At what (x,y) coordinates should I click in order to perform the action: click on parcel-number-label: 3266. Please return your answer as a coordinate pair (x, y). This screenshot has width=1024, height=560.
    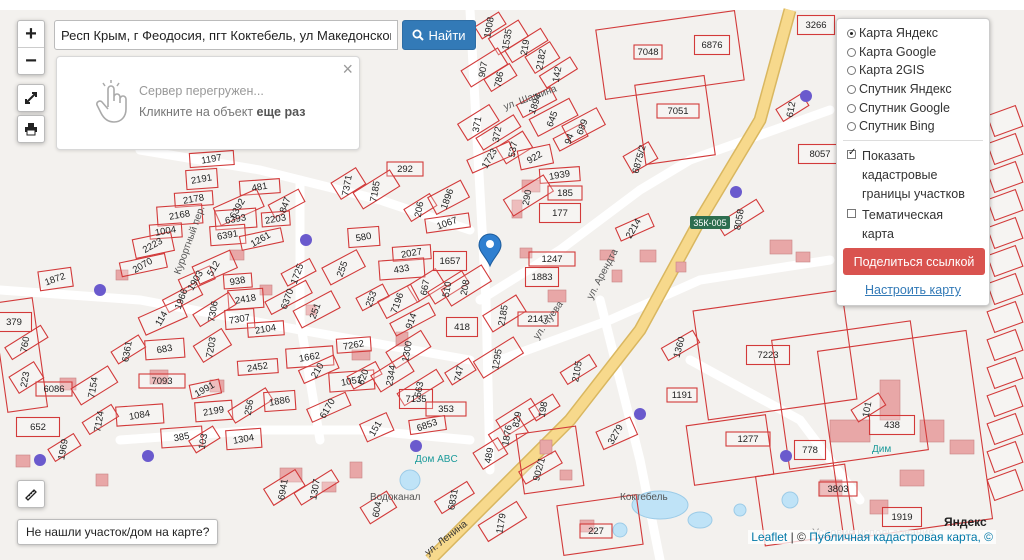
    Looking at the image, I should click on (815, 25).